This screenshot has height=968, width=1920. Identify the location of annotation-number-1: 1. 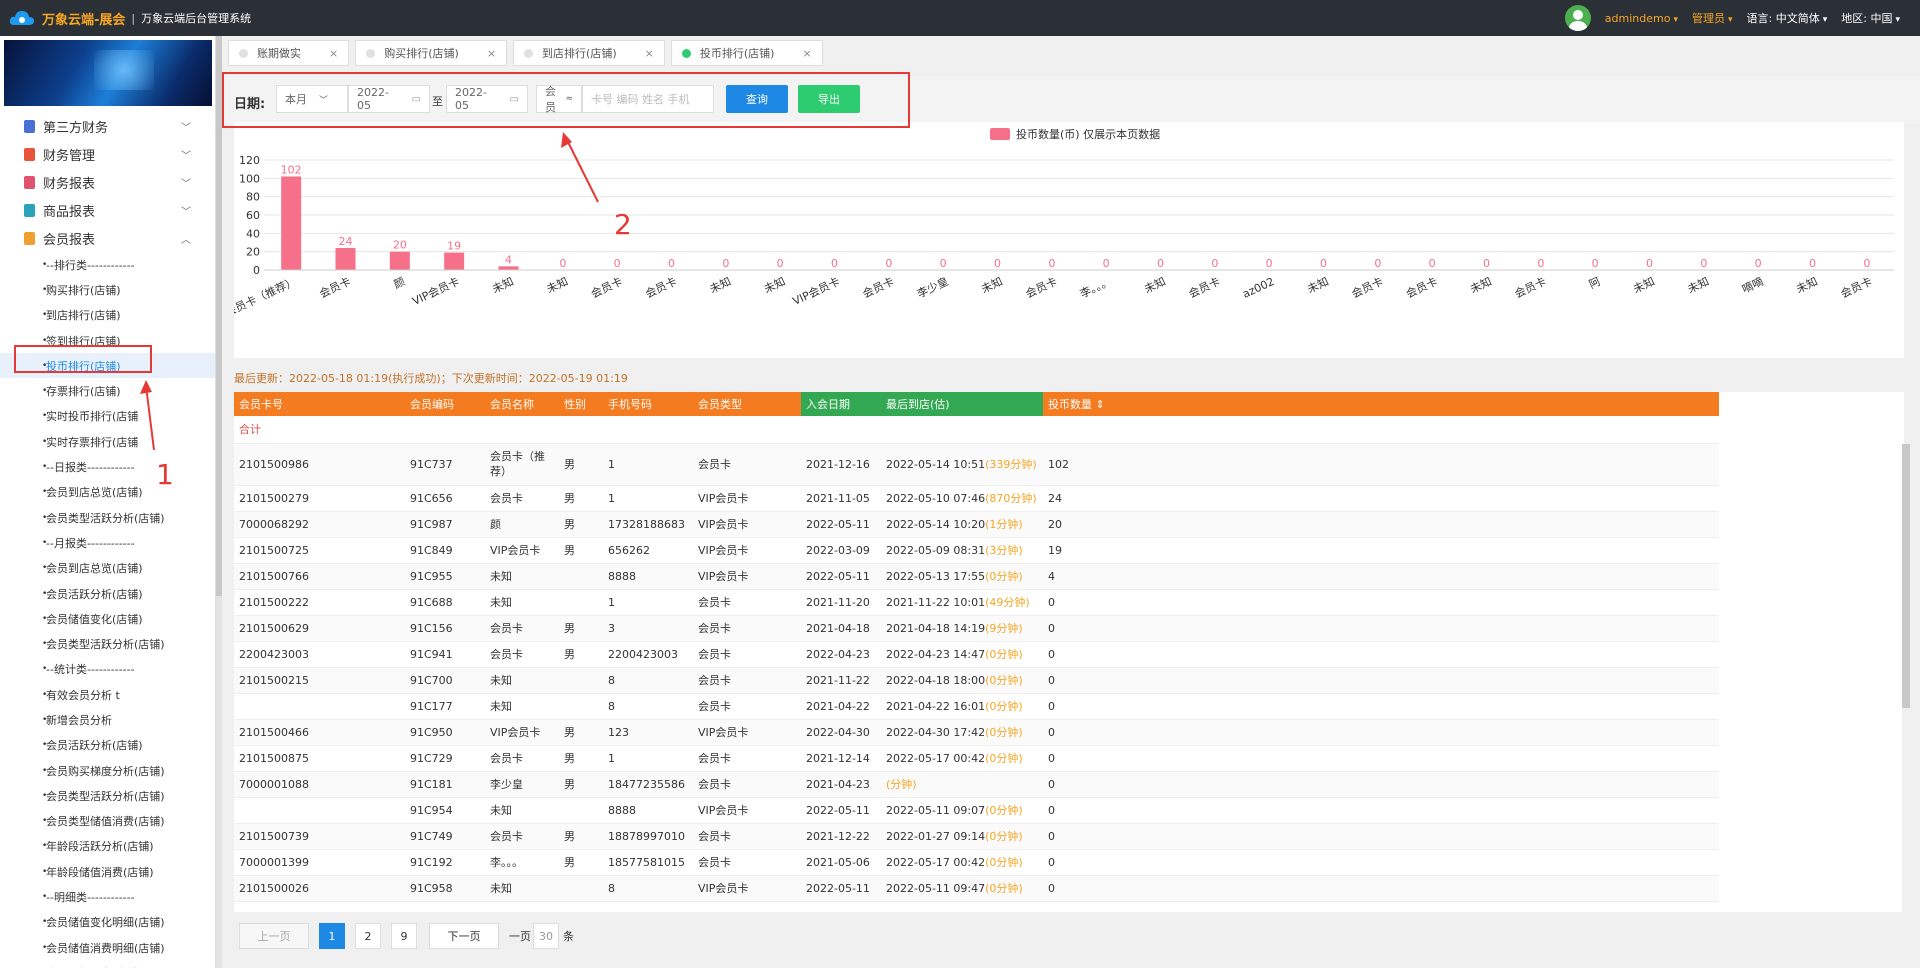
(165, 474).